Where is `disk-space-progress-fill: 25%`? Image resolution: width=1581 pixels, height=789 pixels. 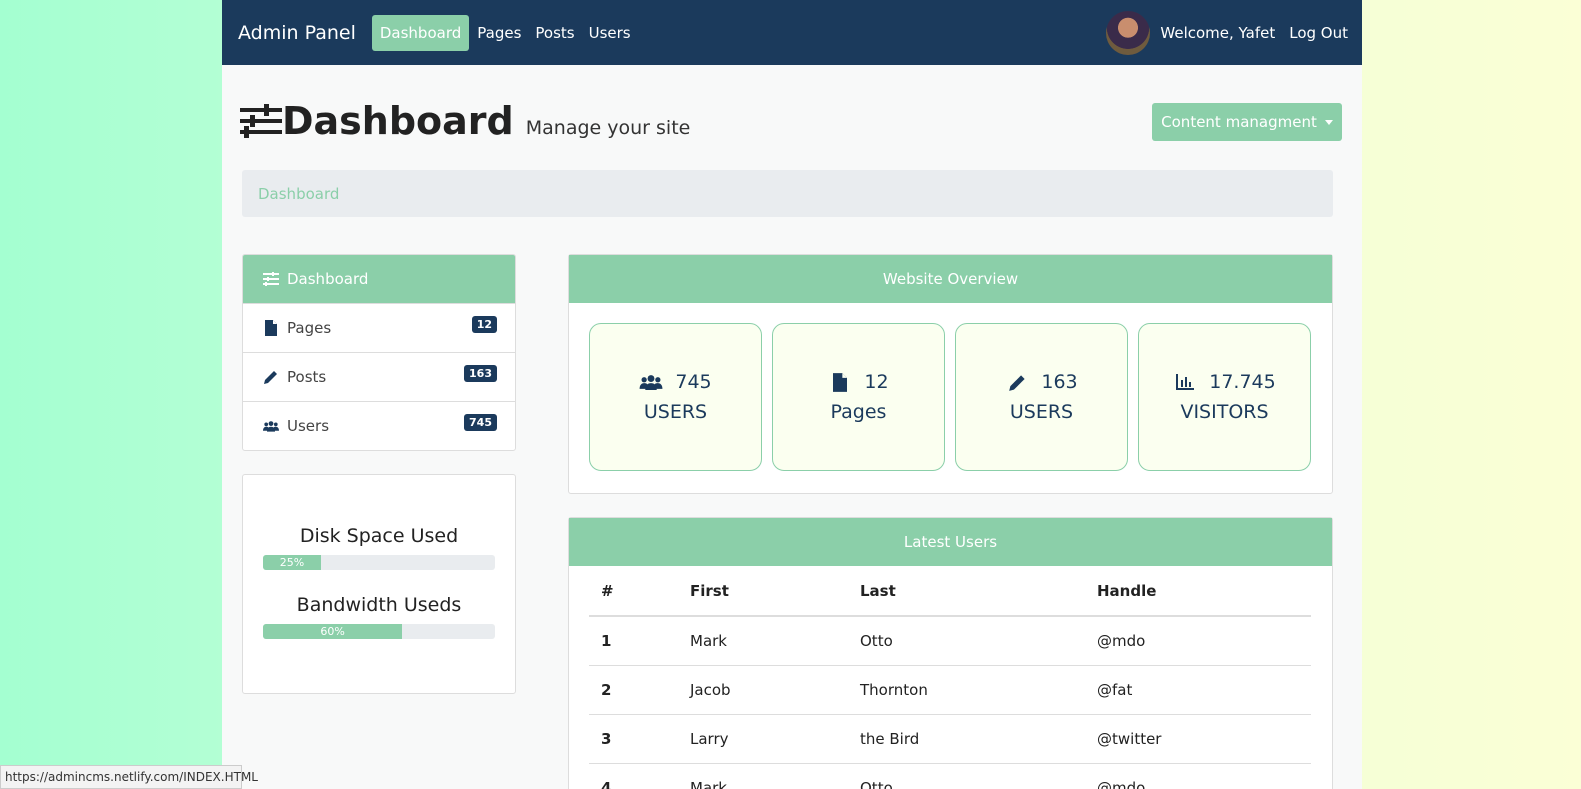
disk-space-progress-fill: 25% is located at coordinates (292, 562).